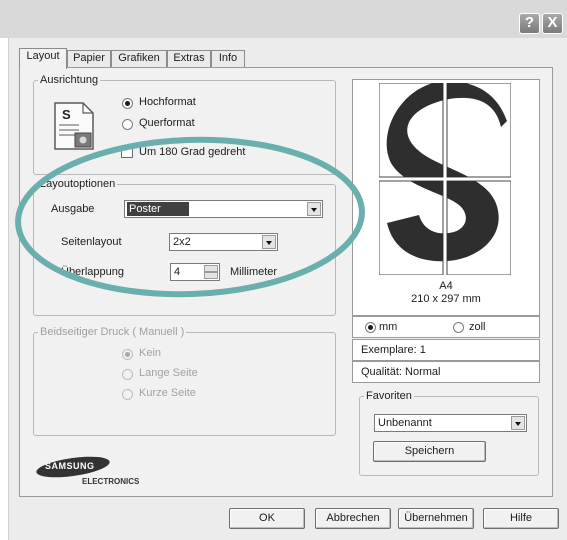 Image resolution: width=567 pixels, height=540 pixels. I want to click on copies-box: Exemplare: 1, so click(446, 350).